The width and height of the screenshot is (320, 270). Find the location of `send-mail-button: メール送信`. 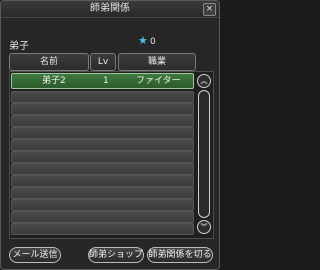

send-mail-button: メール送信 is located at coordinates (35, 255).